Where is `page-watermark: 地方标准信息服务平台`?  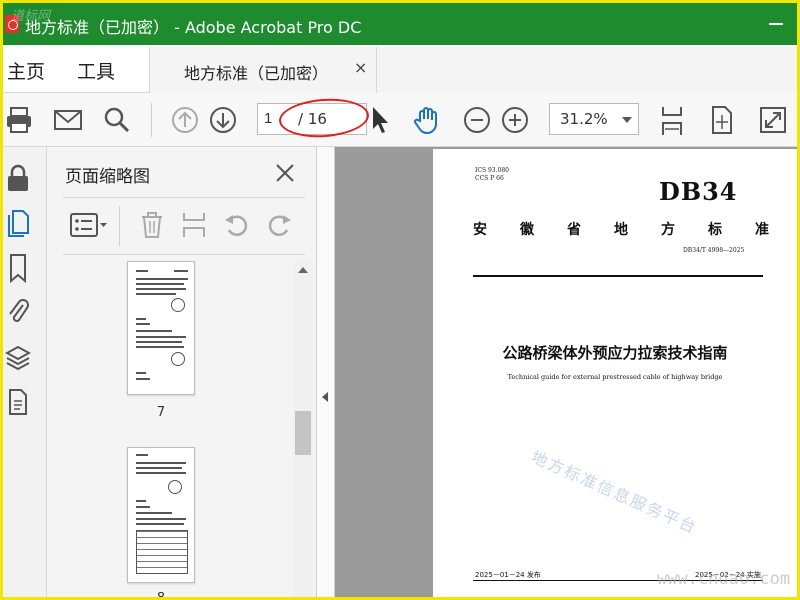 page-watermark: 地方标准信息服务平台 is located at coordinates (614, 492).